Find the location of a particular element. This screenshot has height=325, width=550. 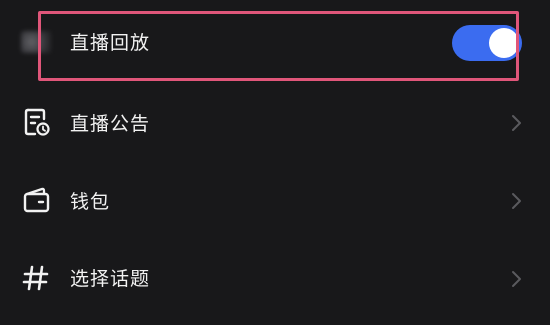

setting-label-live-notice: 直播公告 is located at coordinates (110, 124).